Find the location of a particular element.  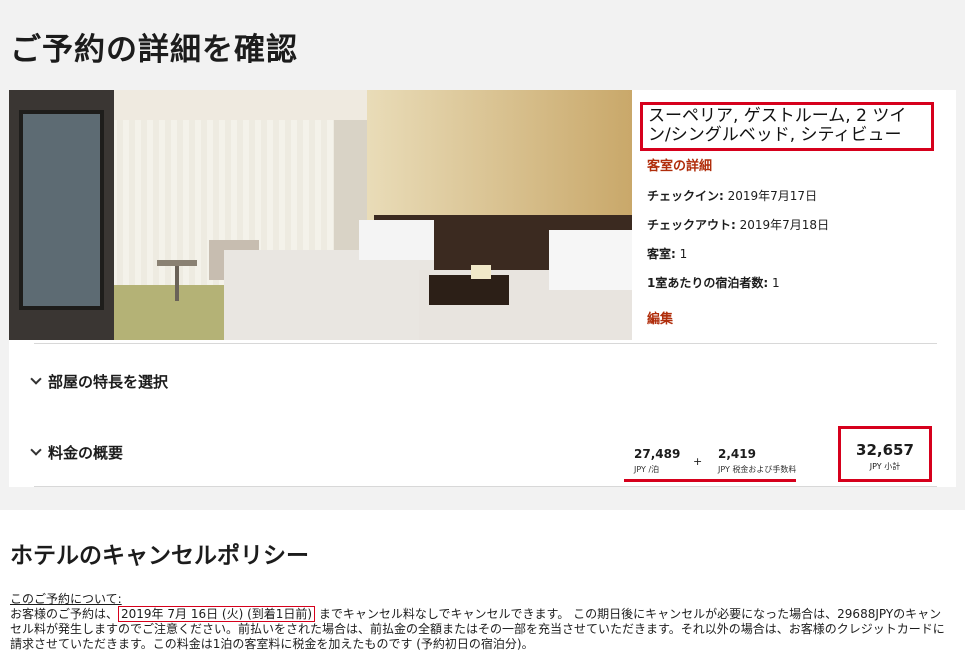

nightly-rate-value: 27,489 is located at coordinates (657, 454).